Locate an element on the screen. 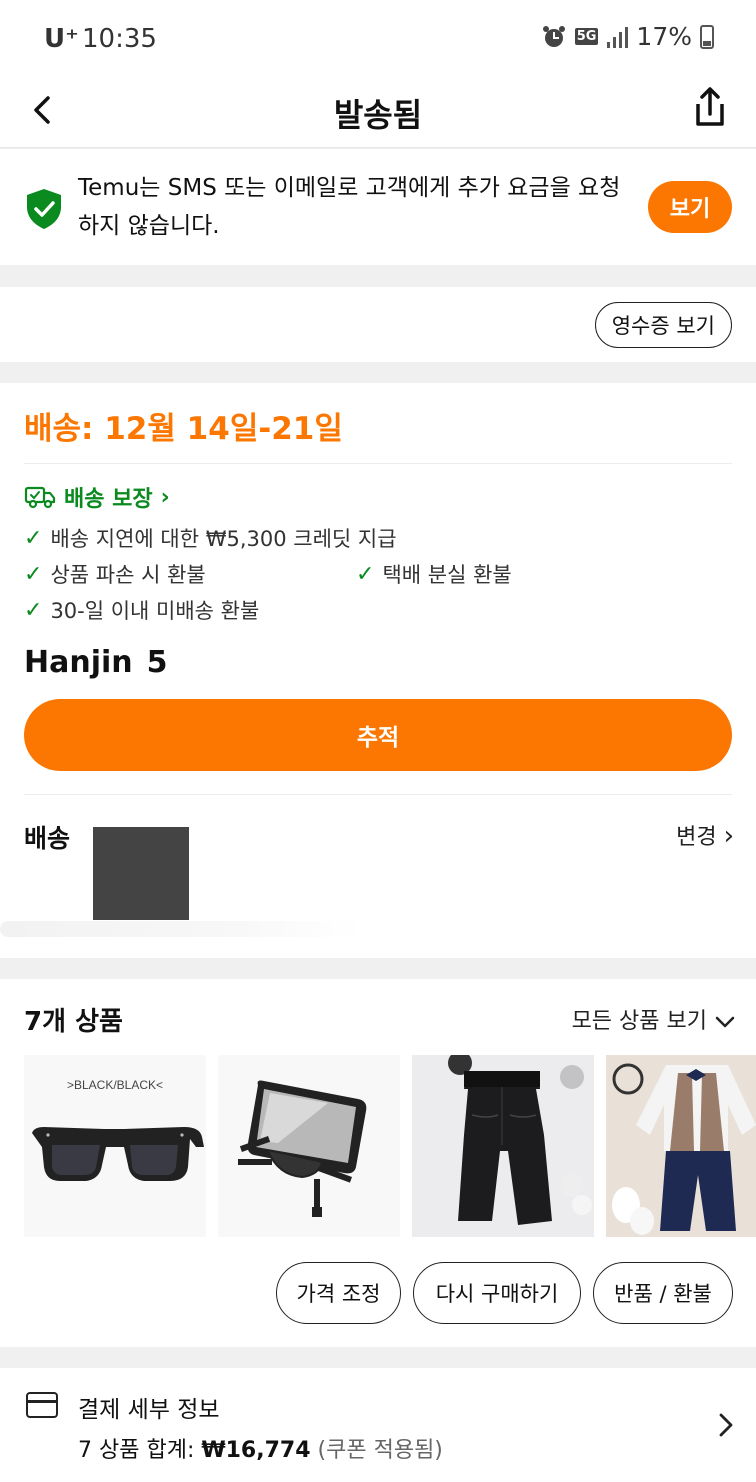  view-all-products-button: 모든 상품 보기 is located at coordinates (654, 1019).